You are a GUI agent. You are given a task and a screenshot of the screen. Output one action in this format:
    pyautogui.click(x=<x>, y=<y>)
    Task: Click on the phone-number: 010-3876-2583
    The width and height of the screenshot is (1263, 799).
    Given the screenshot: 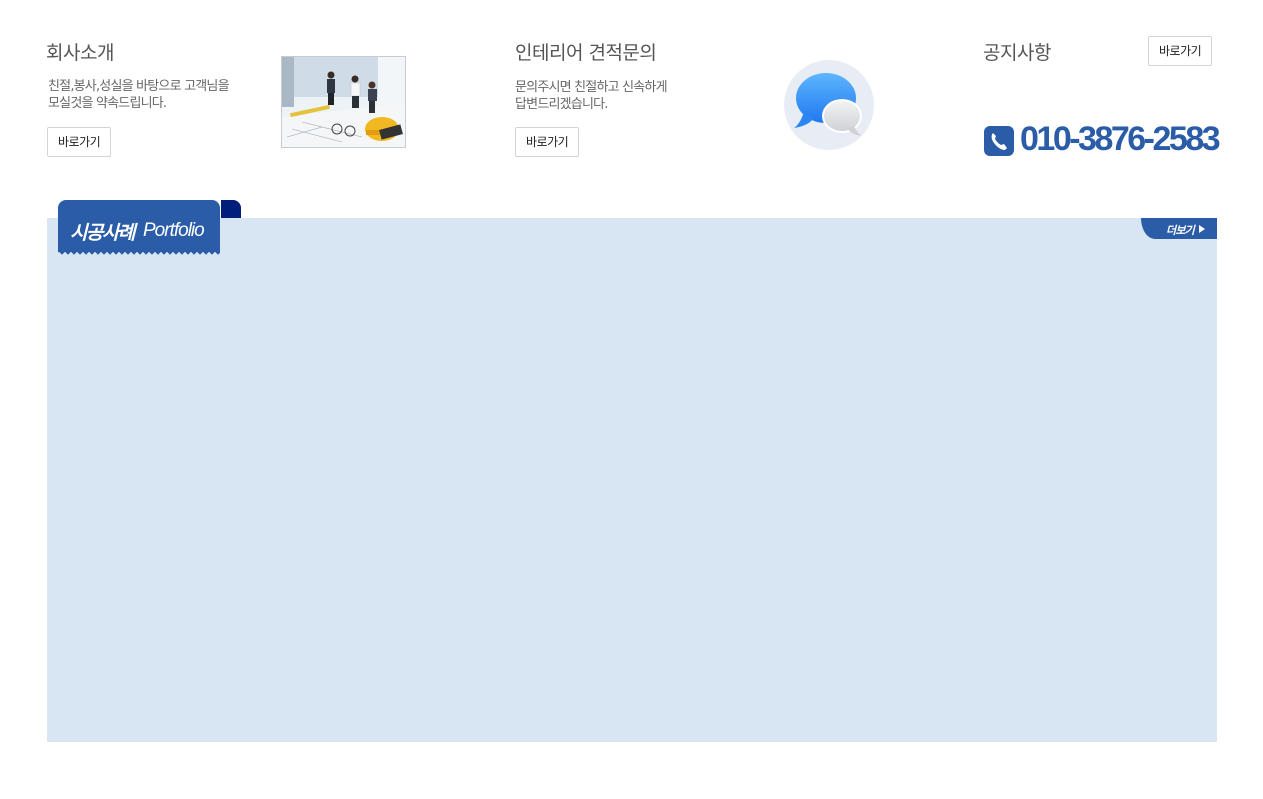 What is the action you would take?
    pyautogui.click(x=1120, y=139)
    